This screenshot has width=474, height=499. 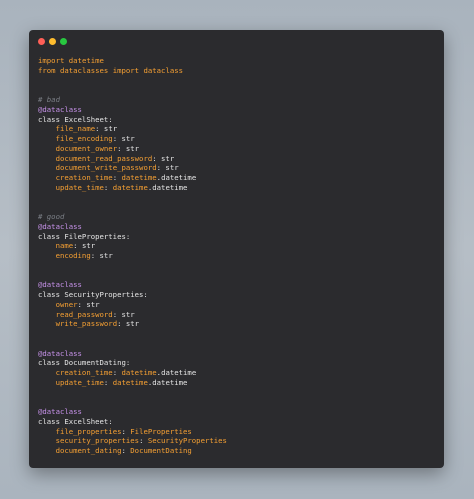 What do you see at coordinates (93, 294) in the screenshot?
I see `code-token: class SecurityProperties:` at bounding box center [93, 294].